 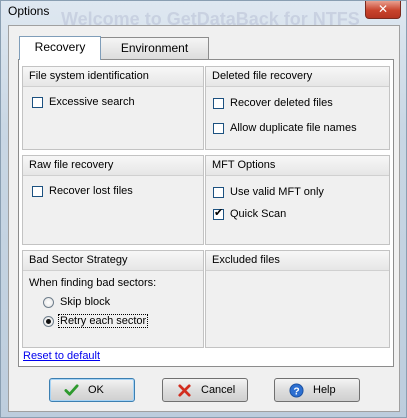 I want to click on allow-duplicate-names-checkbox, so click(x=218, y=128).